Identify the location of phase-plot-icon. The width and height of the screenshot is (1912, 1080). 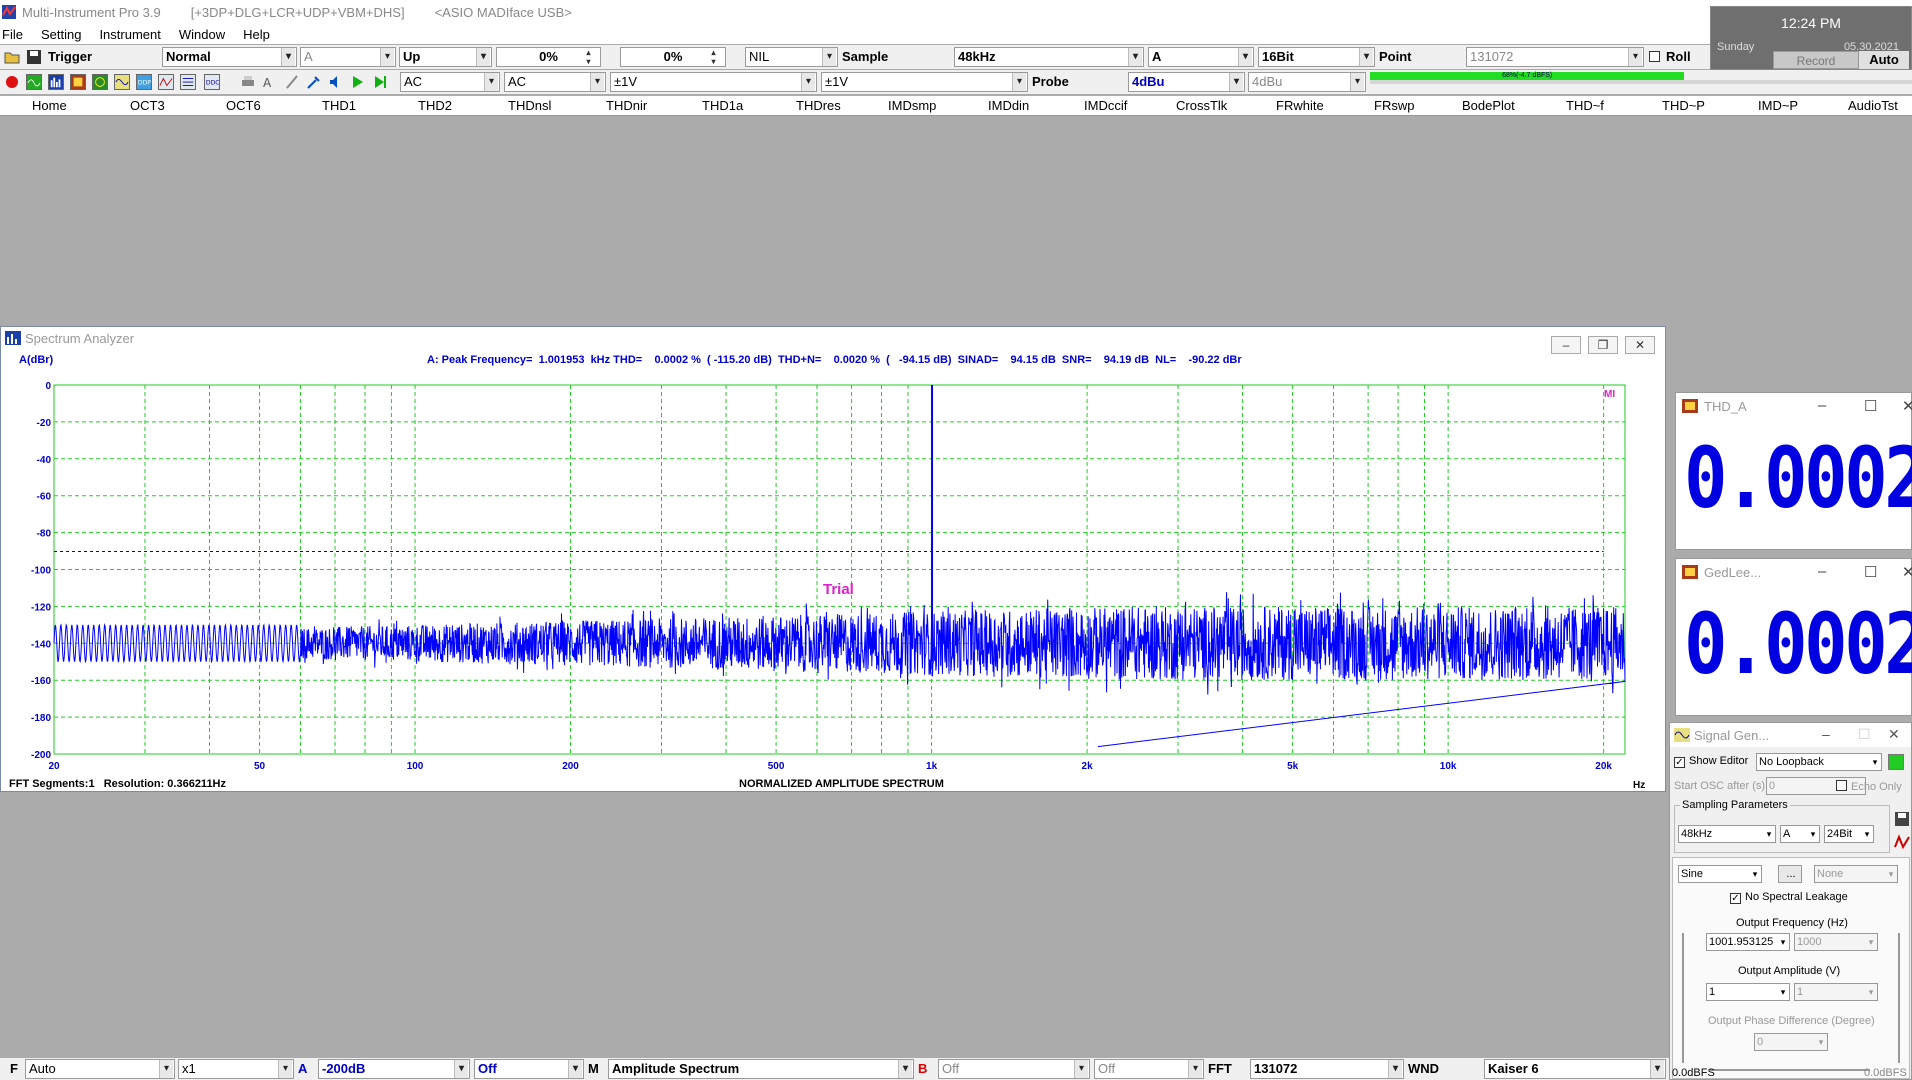
(100, 82).